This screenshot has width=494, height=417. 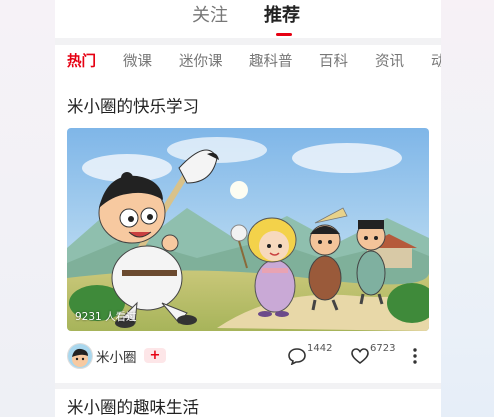 I want to click on comment-count: 1442, so click(x=320, y=348).